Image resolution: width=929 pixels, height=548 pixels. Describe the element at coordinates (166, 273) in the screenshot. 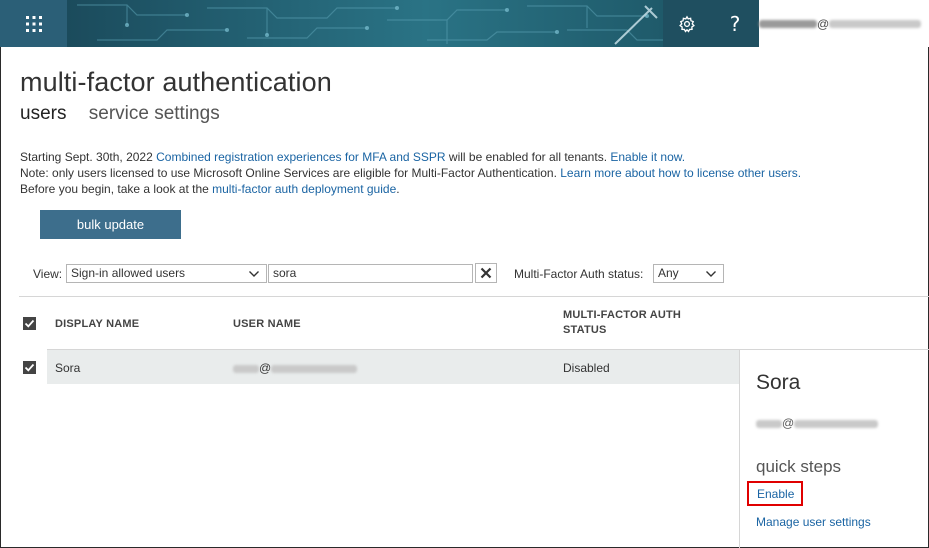

I see `view-select: Sign-in allowed users` at that location.